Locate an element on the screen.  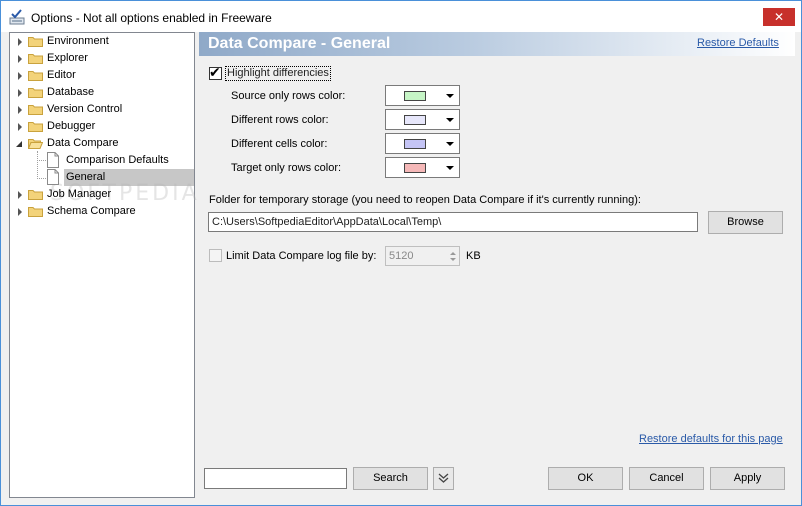
tree-item-explorer: Explorer is located at coordinates (102, 58).